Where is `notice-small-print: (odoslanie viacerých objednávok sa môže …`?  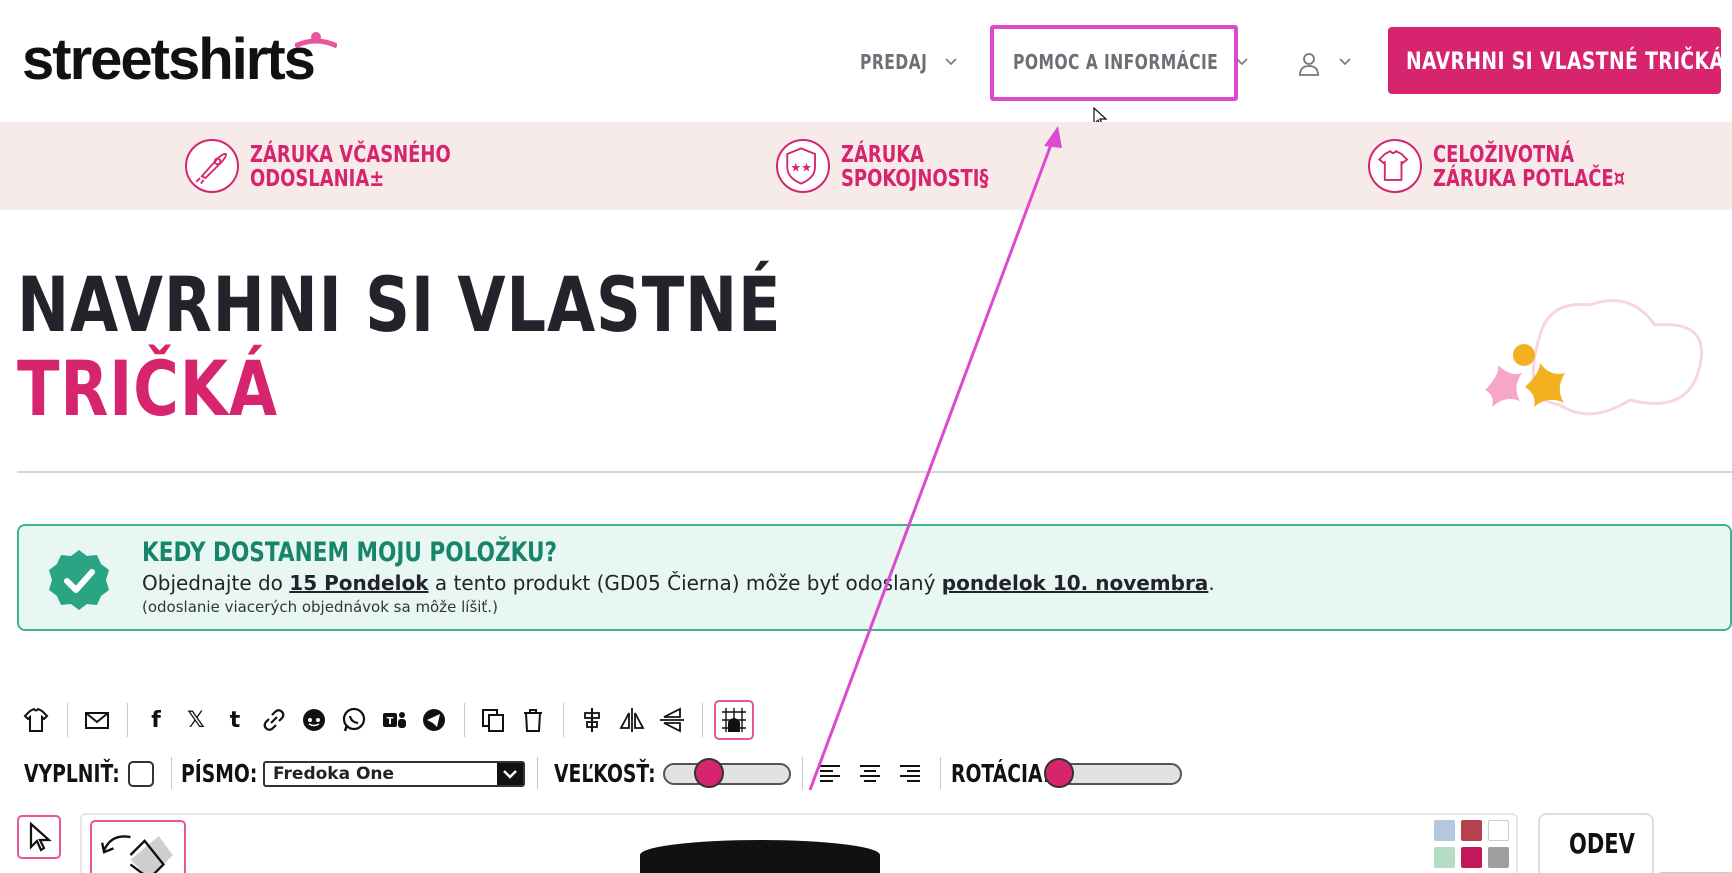 notice-small-print: (odoslanie viacerých objednávok sa môže … is located at coordinates (320, 607).